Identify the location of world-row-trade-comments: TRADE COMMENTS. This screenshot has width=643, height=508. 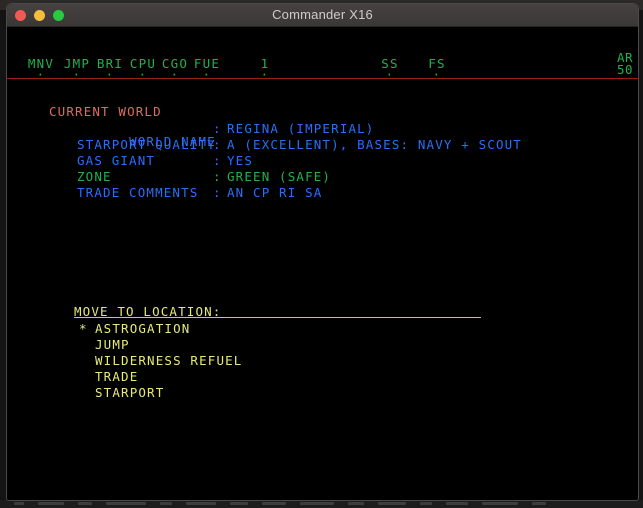
(138, 192).